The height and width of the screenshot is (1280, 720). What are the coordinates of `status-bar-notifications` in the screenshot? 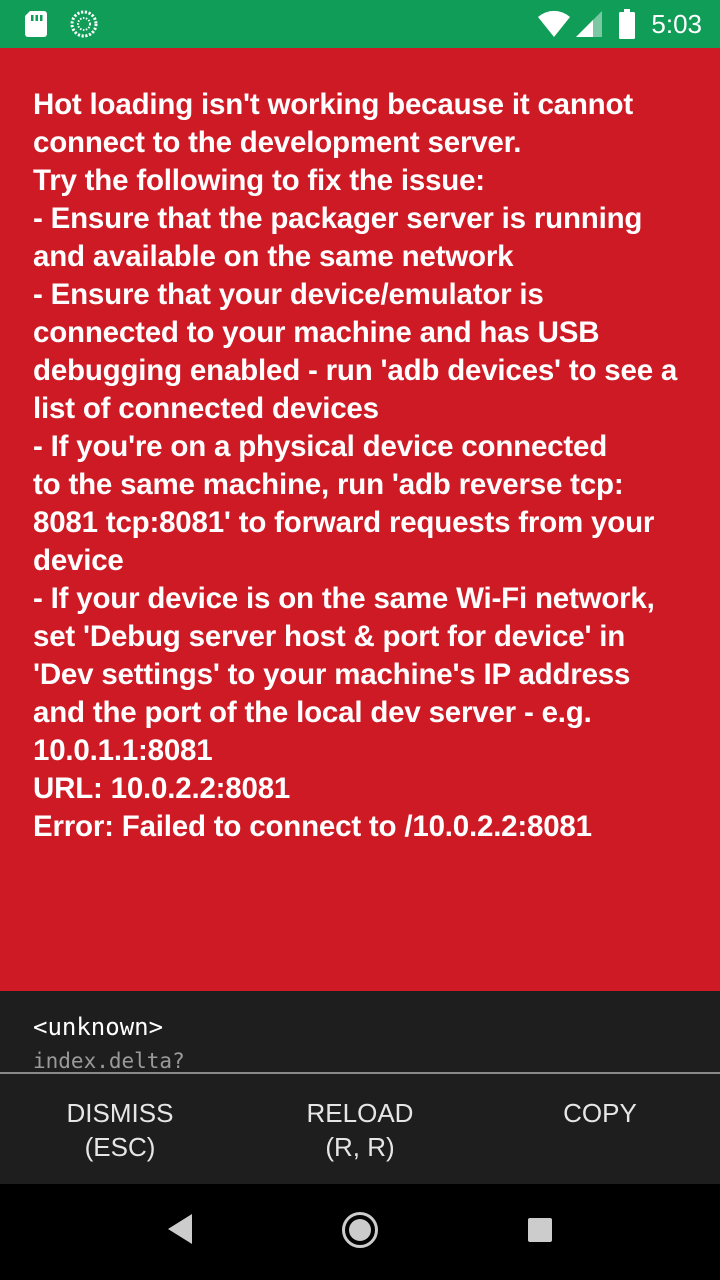 It's located at (61, 24).